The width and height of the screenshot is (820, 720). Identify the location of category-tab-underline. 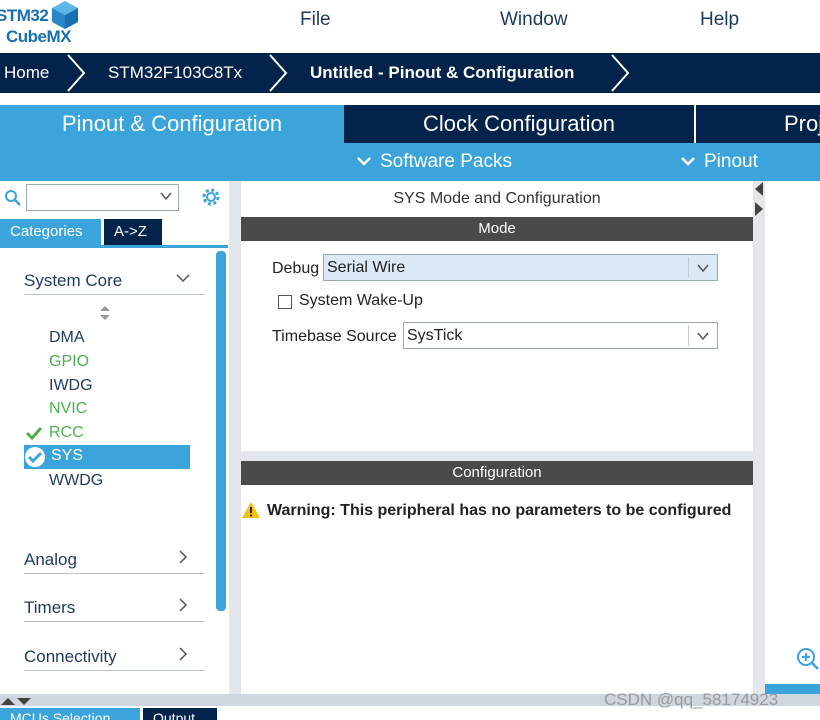
(114, 246).